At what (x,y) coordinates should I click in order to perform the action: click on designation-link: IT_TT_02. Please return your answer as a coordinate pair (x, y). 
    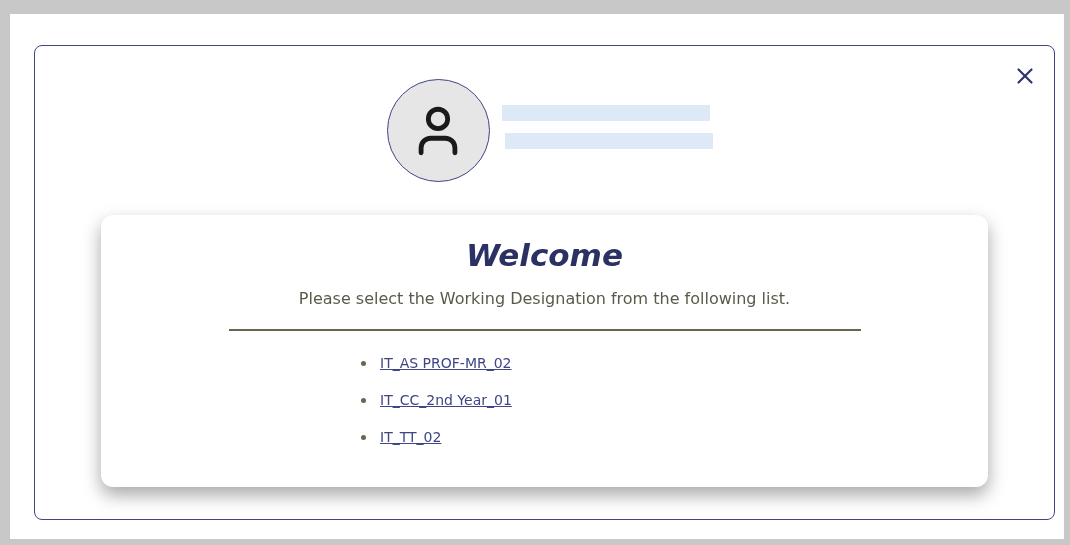
    Looking at the image, I should click on (411, 437).